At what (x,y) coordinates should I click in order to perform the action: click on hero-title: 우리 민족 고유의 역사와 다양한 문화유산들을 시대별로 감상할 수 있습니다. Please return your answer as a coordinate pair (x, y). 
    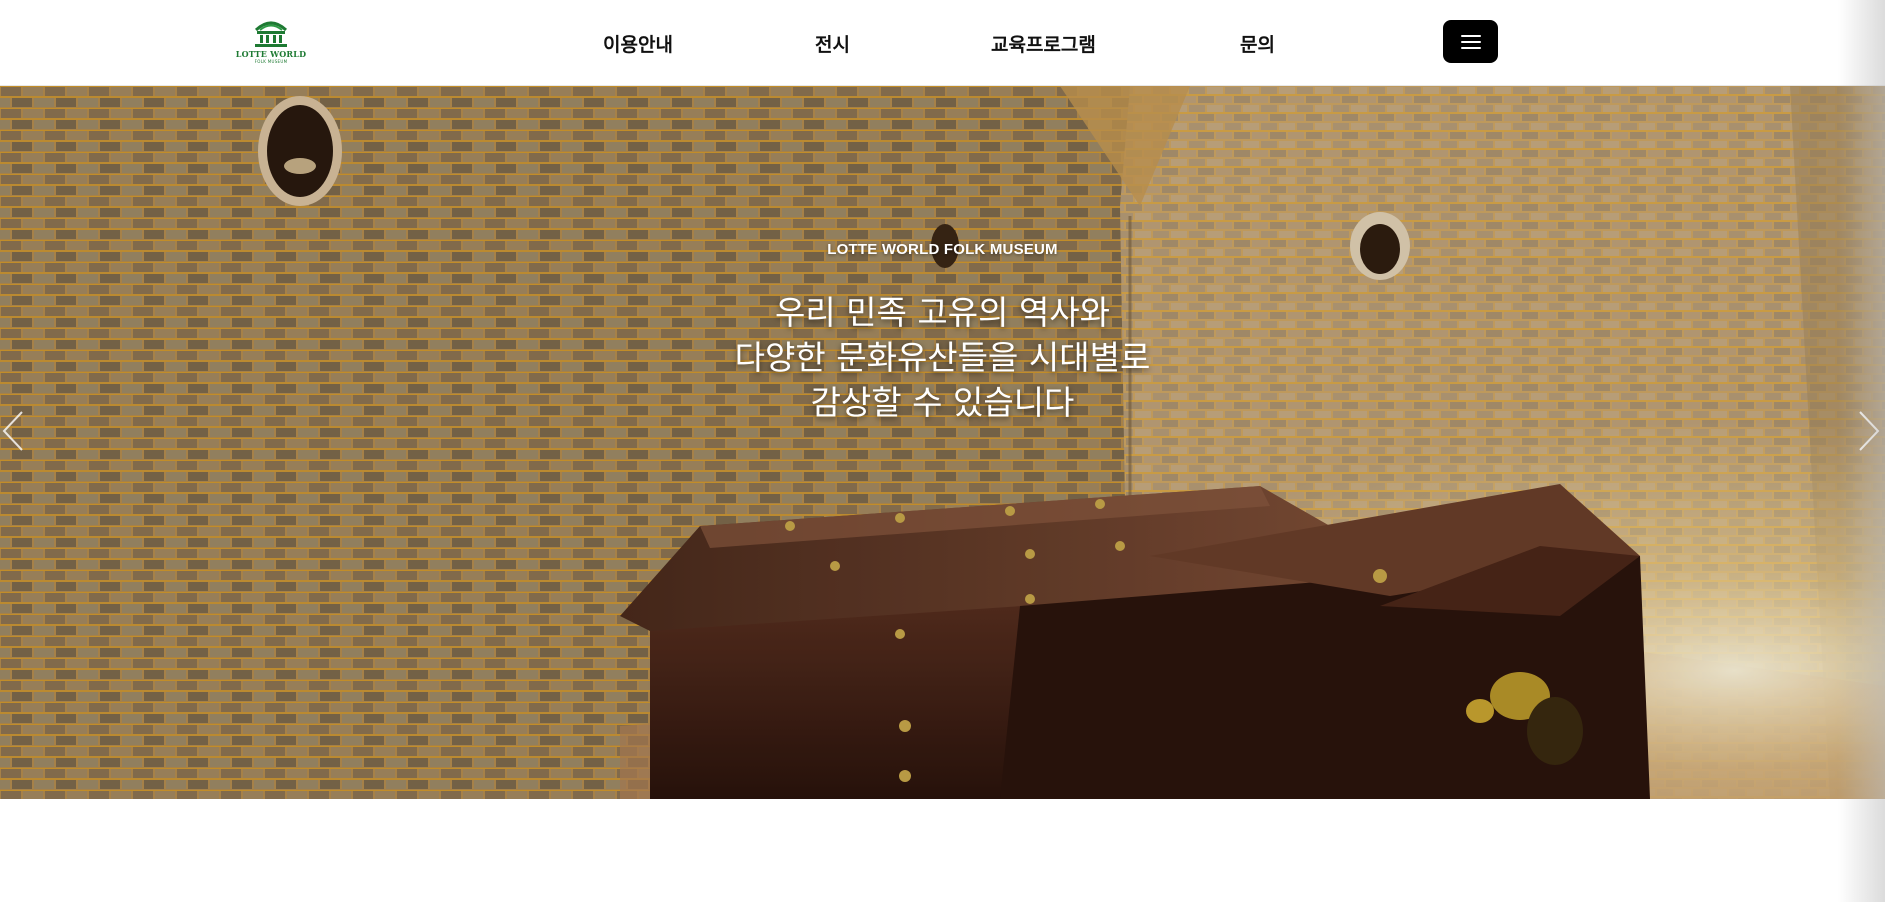
    Looking at the image, I should click on (942, 357).